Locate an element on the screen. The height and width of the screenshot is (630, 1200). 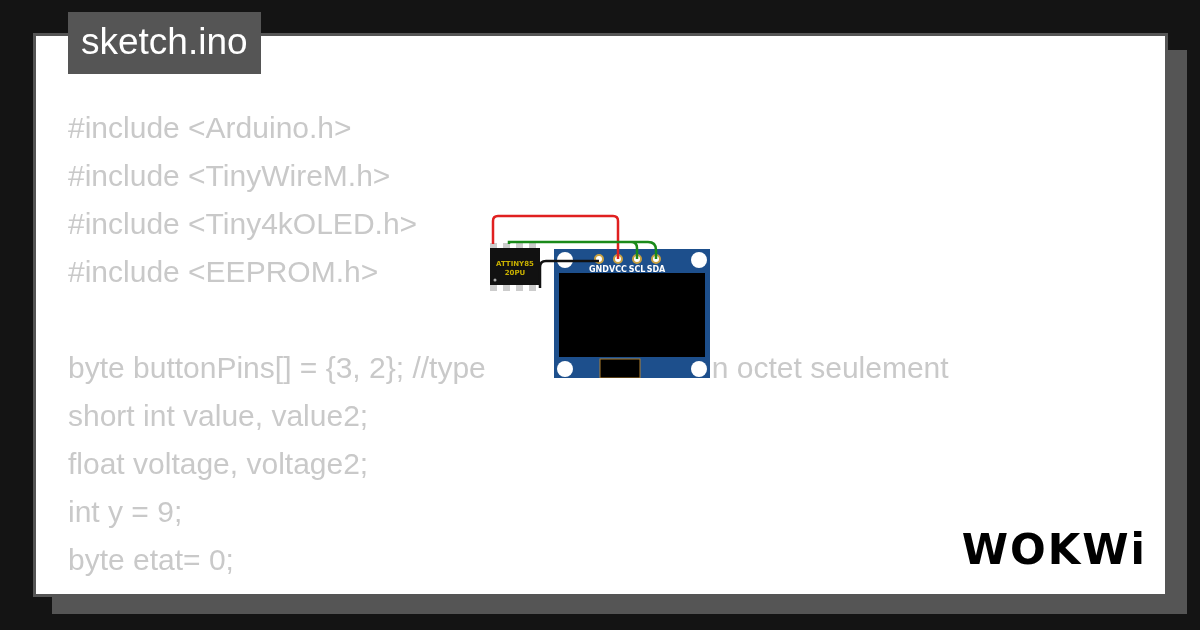
logo: WOKWi is located at coordinates (1054, 549).